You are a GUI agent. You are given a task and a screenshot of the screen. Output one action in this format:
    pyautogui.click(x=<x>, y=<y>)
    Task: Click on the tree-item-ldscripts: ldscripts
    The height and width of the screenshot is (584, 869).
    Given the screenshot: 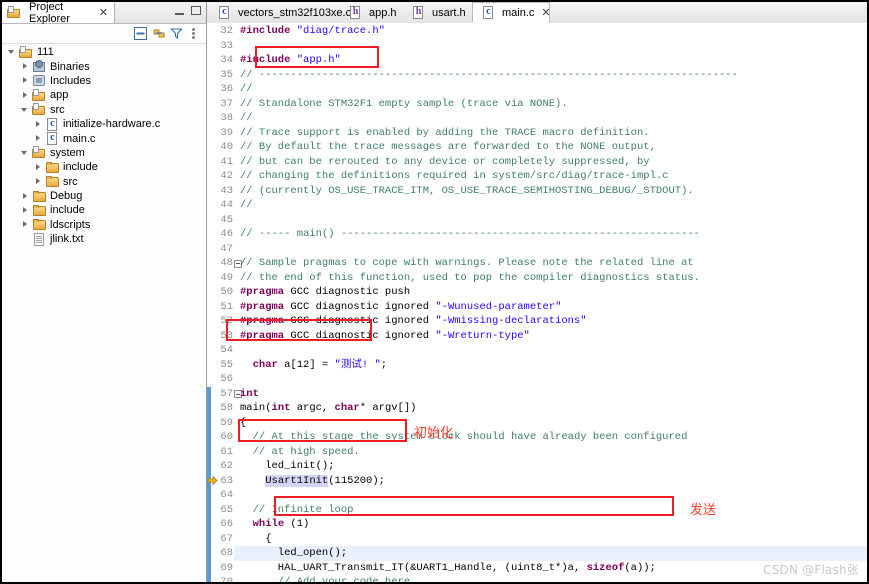 What is the action you would take?
    pyautogui.click(x=104, y=225)
    